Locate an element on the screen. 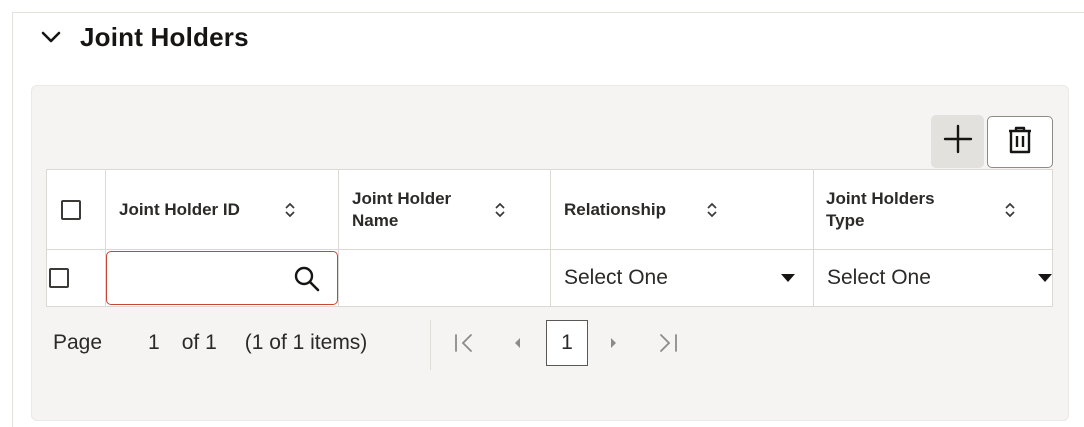 This screenshot has width=1084, height=427. header-select-cell is located at coordinates (76, 209).